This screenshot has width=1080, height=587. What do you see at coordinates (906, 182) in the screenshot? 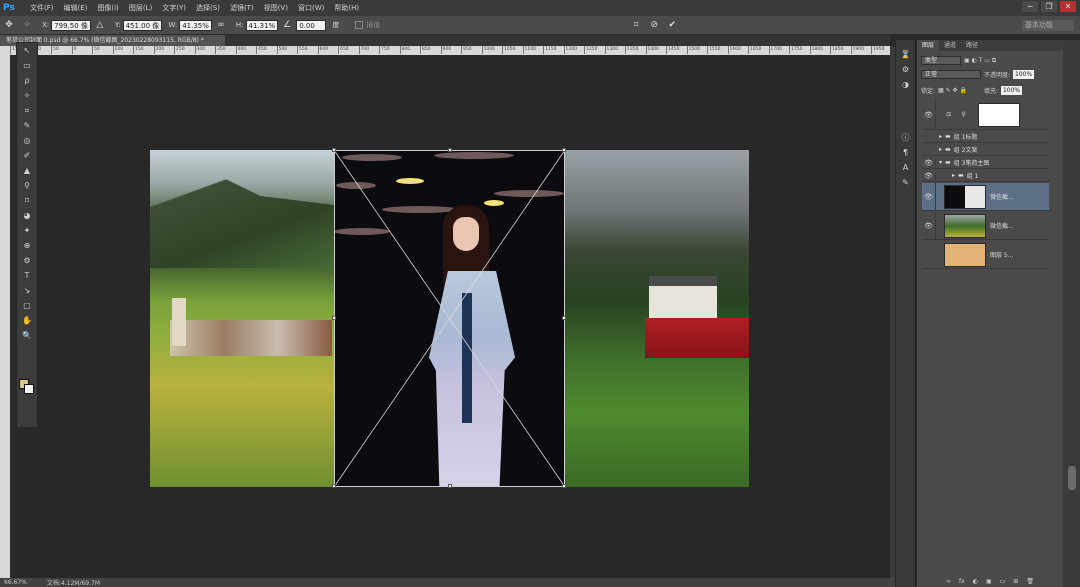
I see `brush-preset-icon: ✎` at bounding box center [906, 182].